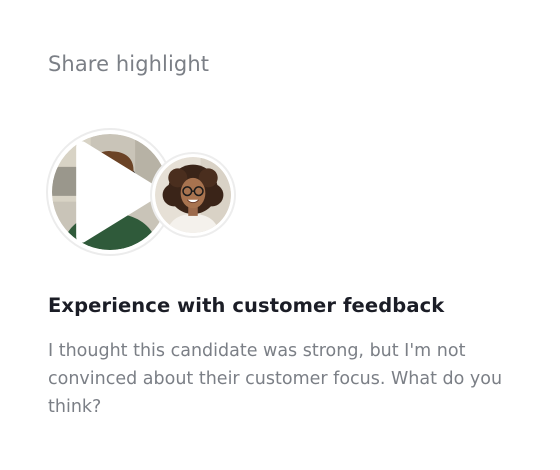 The width and height of the screenshot is (560, 470). What do you see at coordinates (146, 194) in the screenshot?
I see `participant-avatars` at bounding box center [146, 194].